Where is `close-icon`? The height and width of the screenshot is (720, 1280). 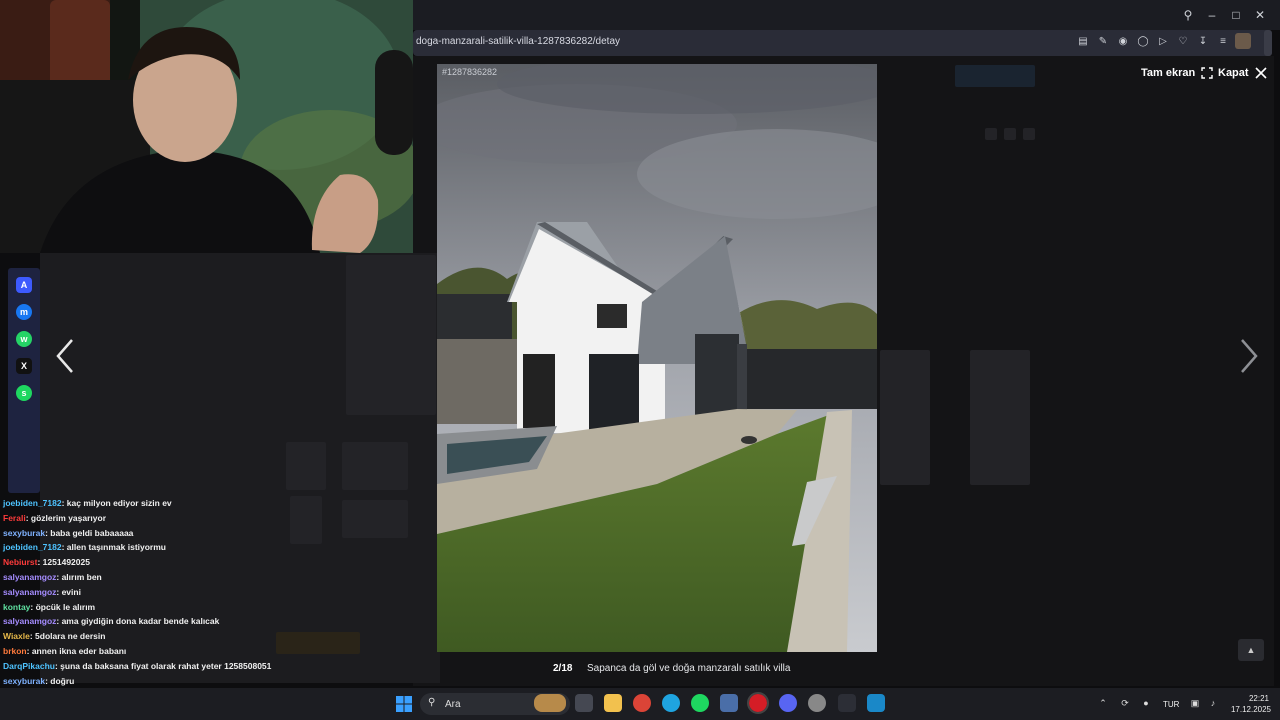 close-icon is located at coordinates (1260, 73).